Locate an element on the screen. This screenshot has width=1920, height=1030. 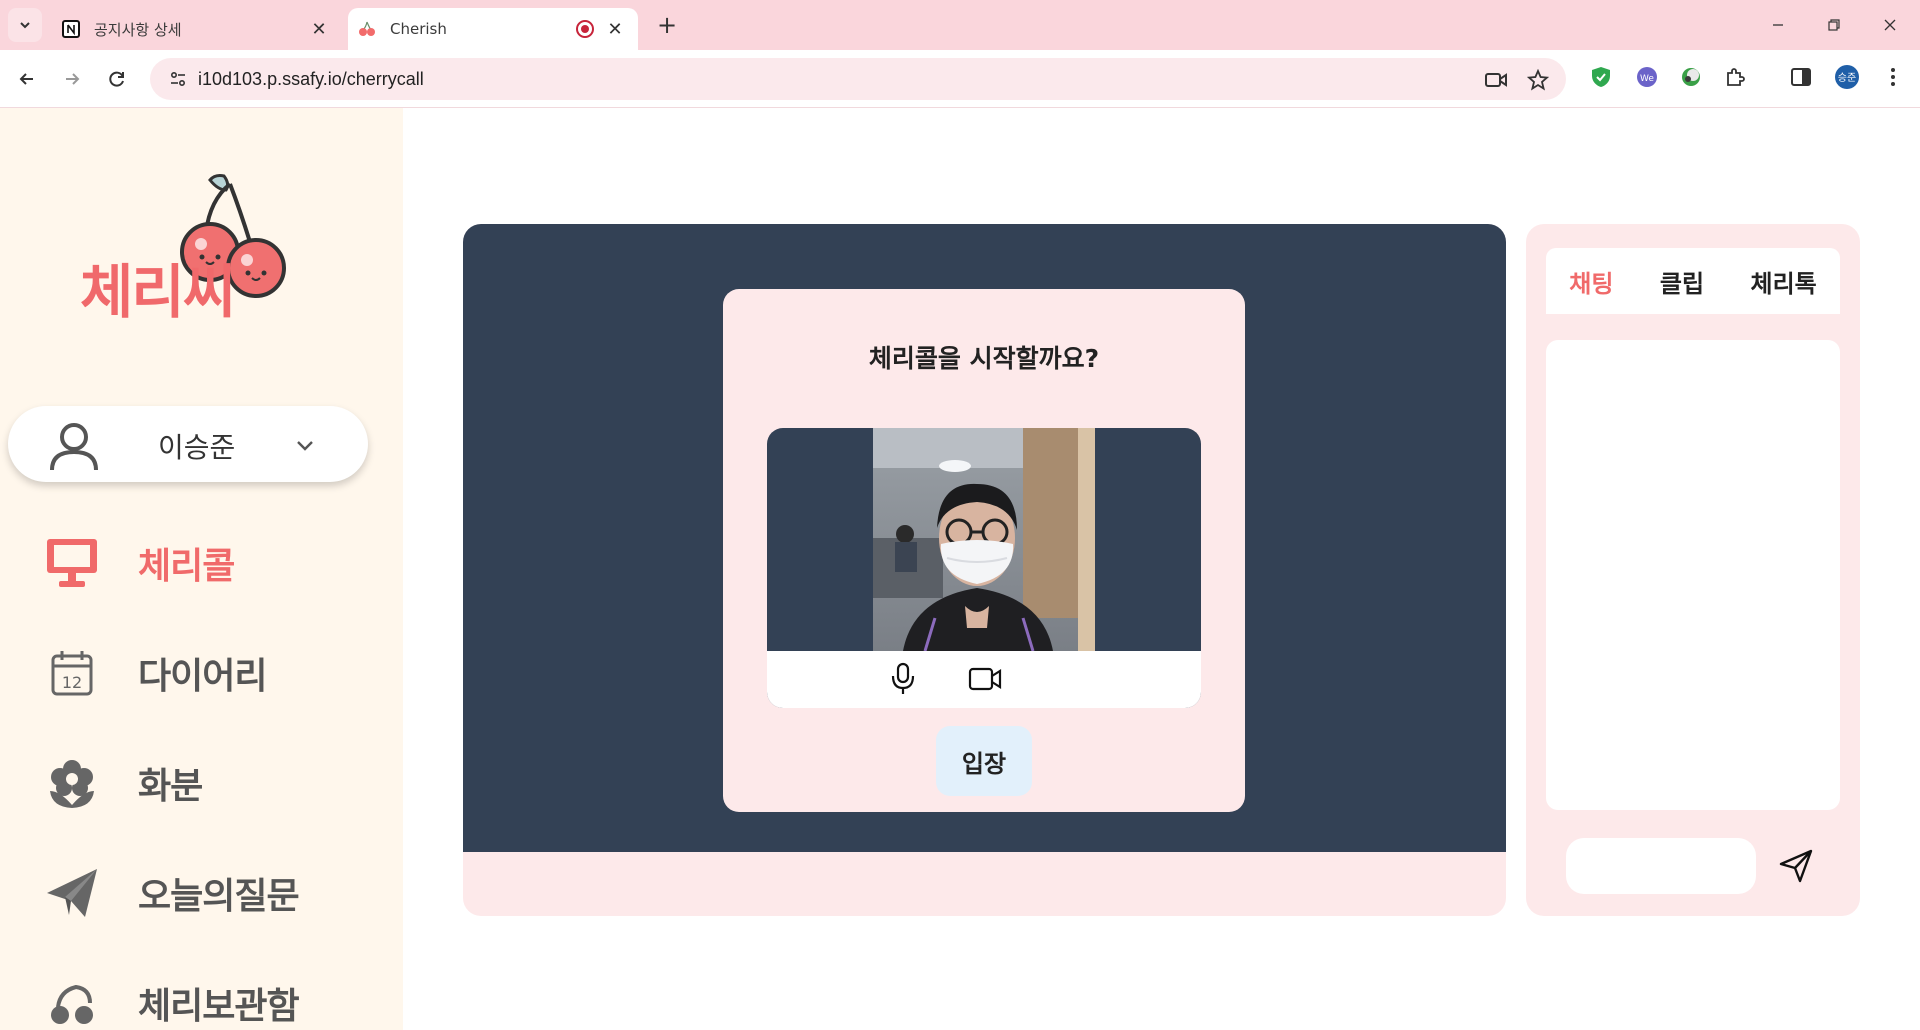
tab-search-button is located at coordinates (25, 25).